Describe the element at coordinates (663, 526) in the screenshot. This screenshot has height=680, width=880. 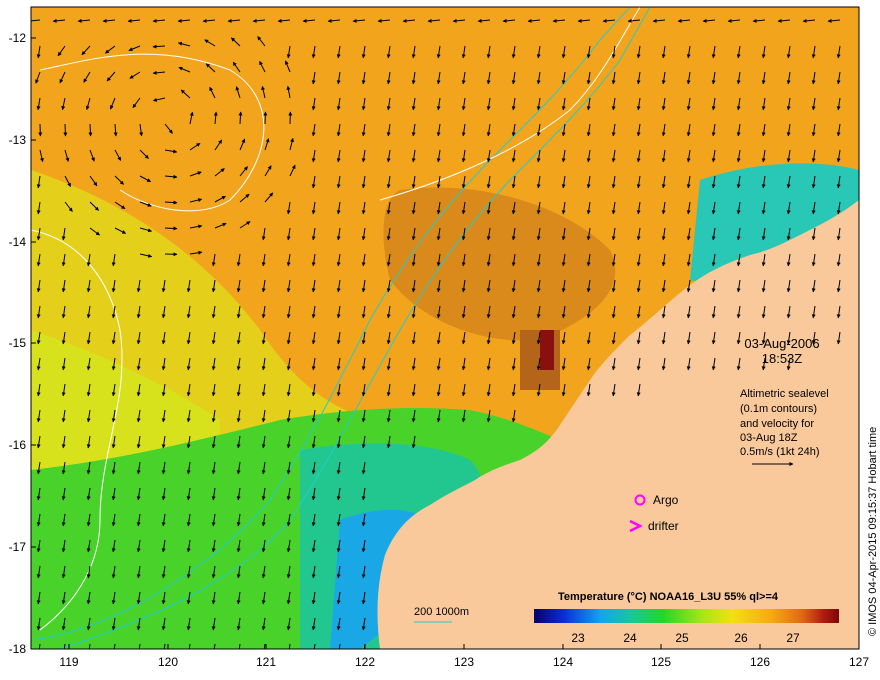
I see `drifter-label: drifter` at that location.